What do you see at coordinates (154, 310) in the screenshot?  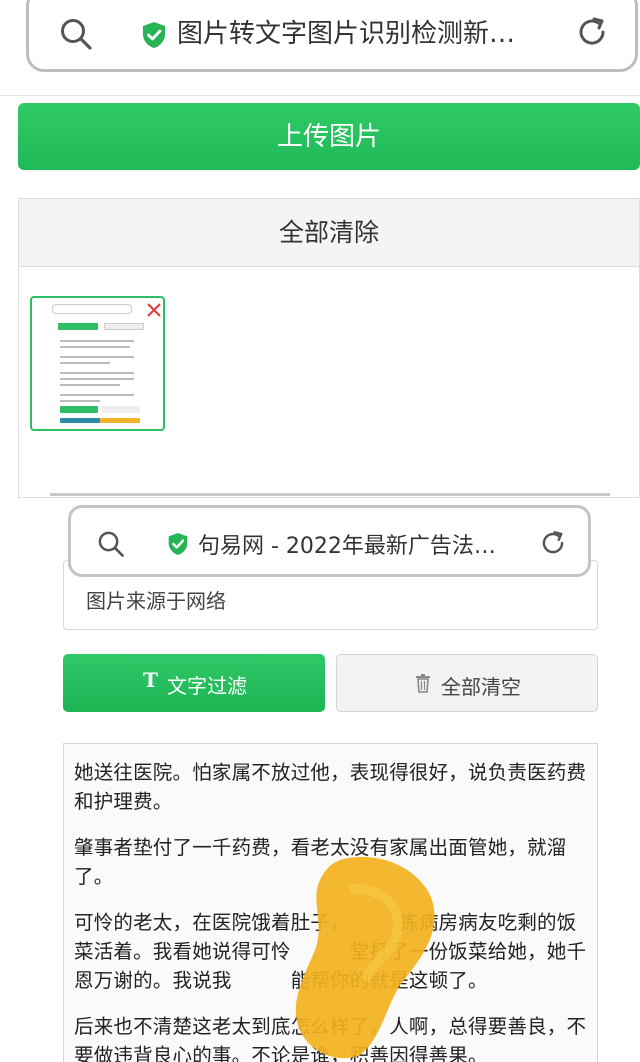 I see `close-icon` at bounding box center [154, 310].